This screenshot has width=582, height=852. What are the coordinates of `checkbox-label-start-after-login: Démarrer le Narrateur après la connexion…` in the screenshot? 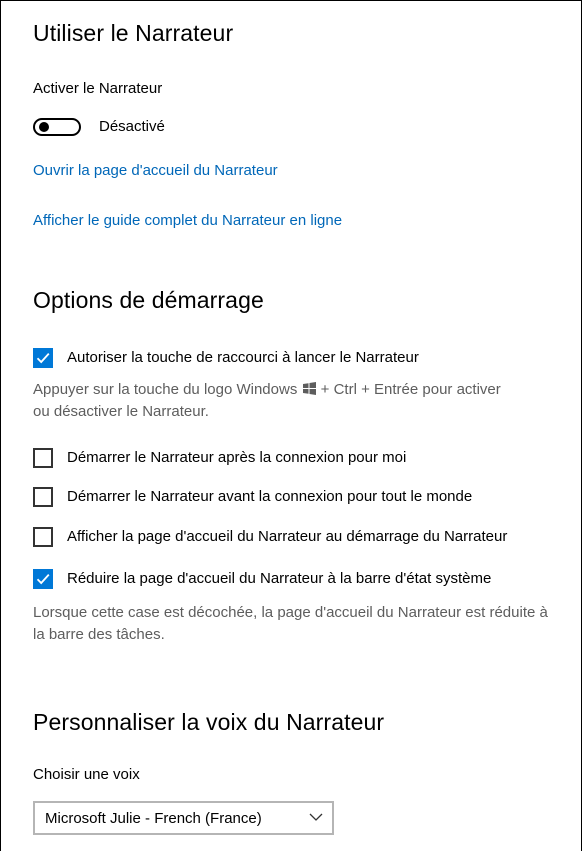 It's located at (237, 457).